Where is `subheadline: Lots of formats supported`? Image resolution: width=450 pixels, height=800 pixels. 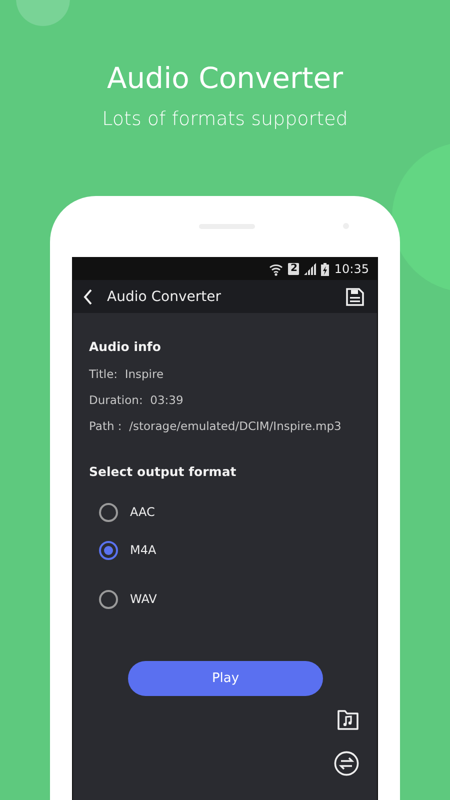
subheadline: Lots of formats supported is located at coordinates (225, 119).